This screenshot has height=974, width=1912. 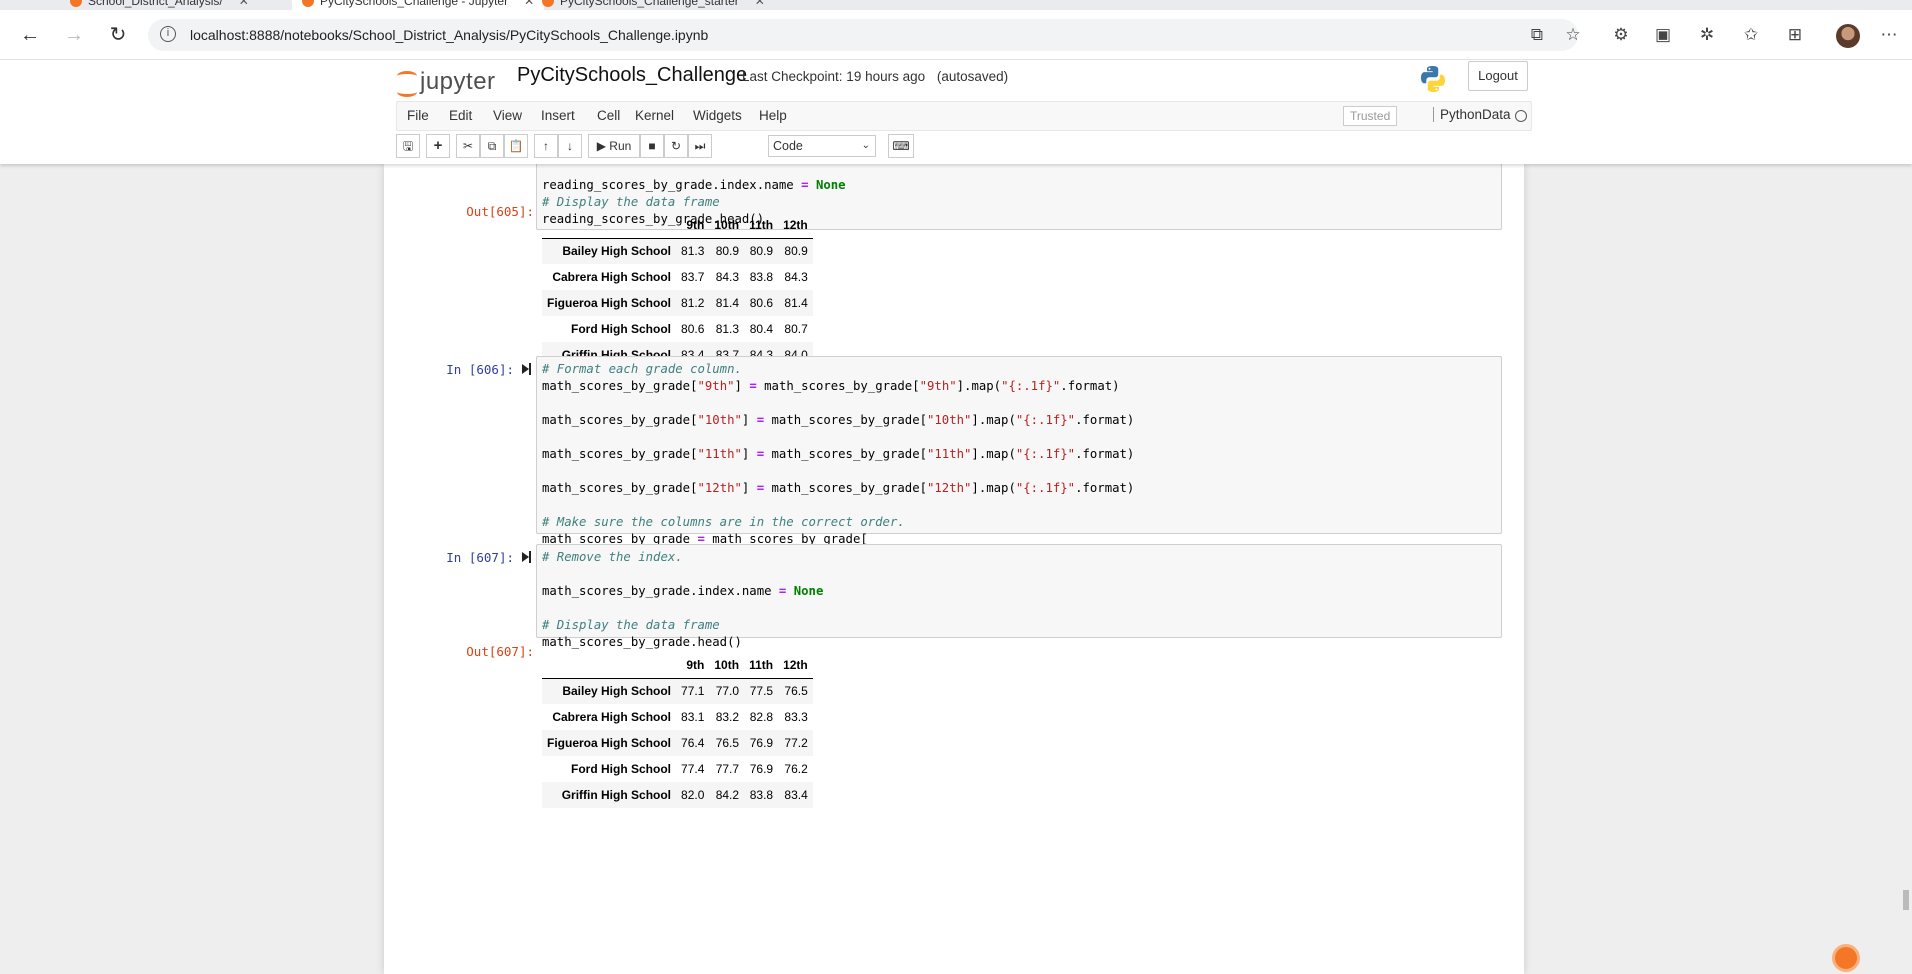 What do you see at coordinates (468, 146) in the screenshot?
I see `cut-icon: ✂` at bounding box center [468, 146].